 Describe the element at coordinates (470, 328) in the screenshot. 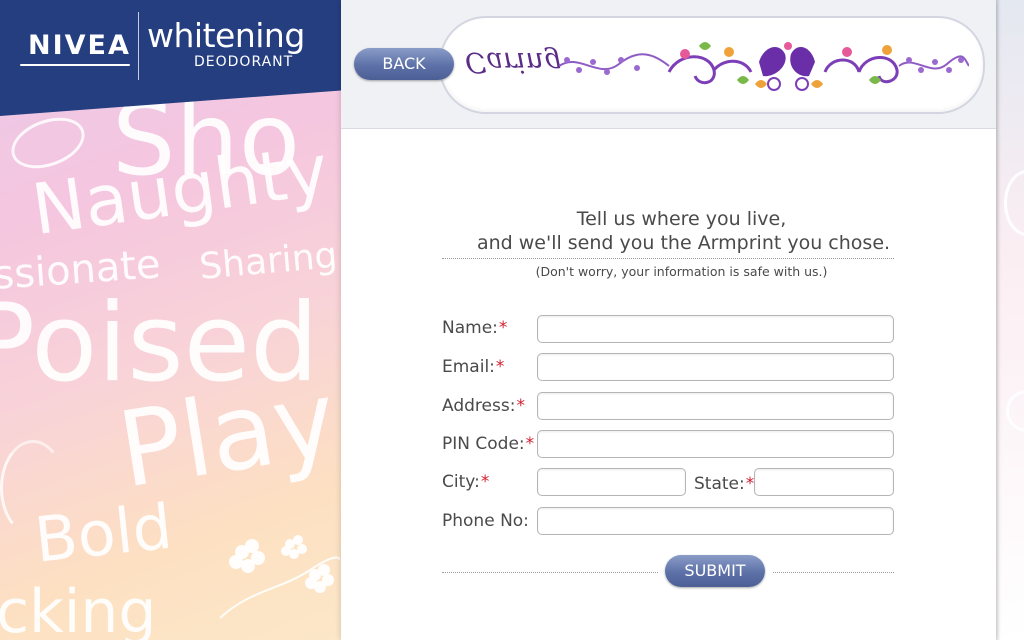

I see `name-label-text: Name:` at that location.